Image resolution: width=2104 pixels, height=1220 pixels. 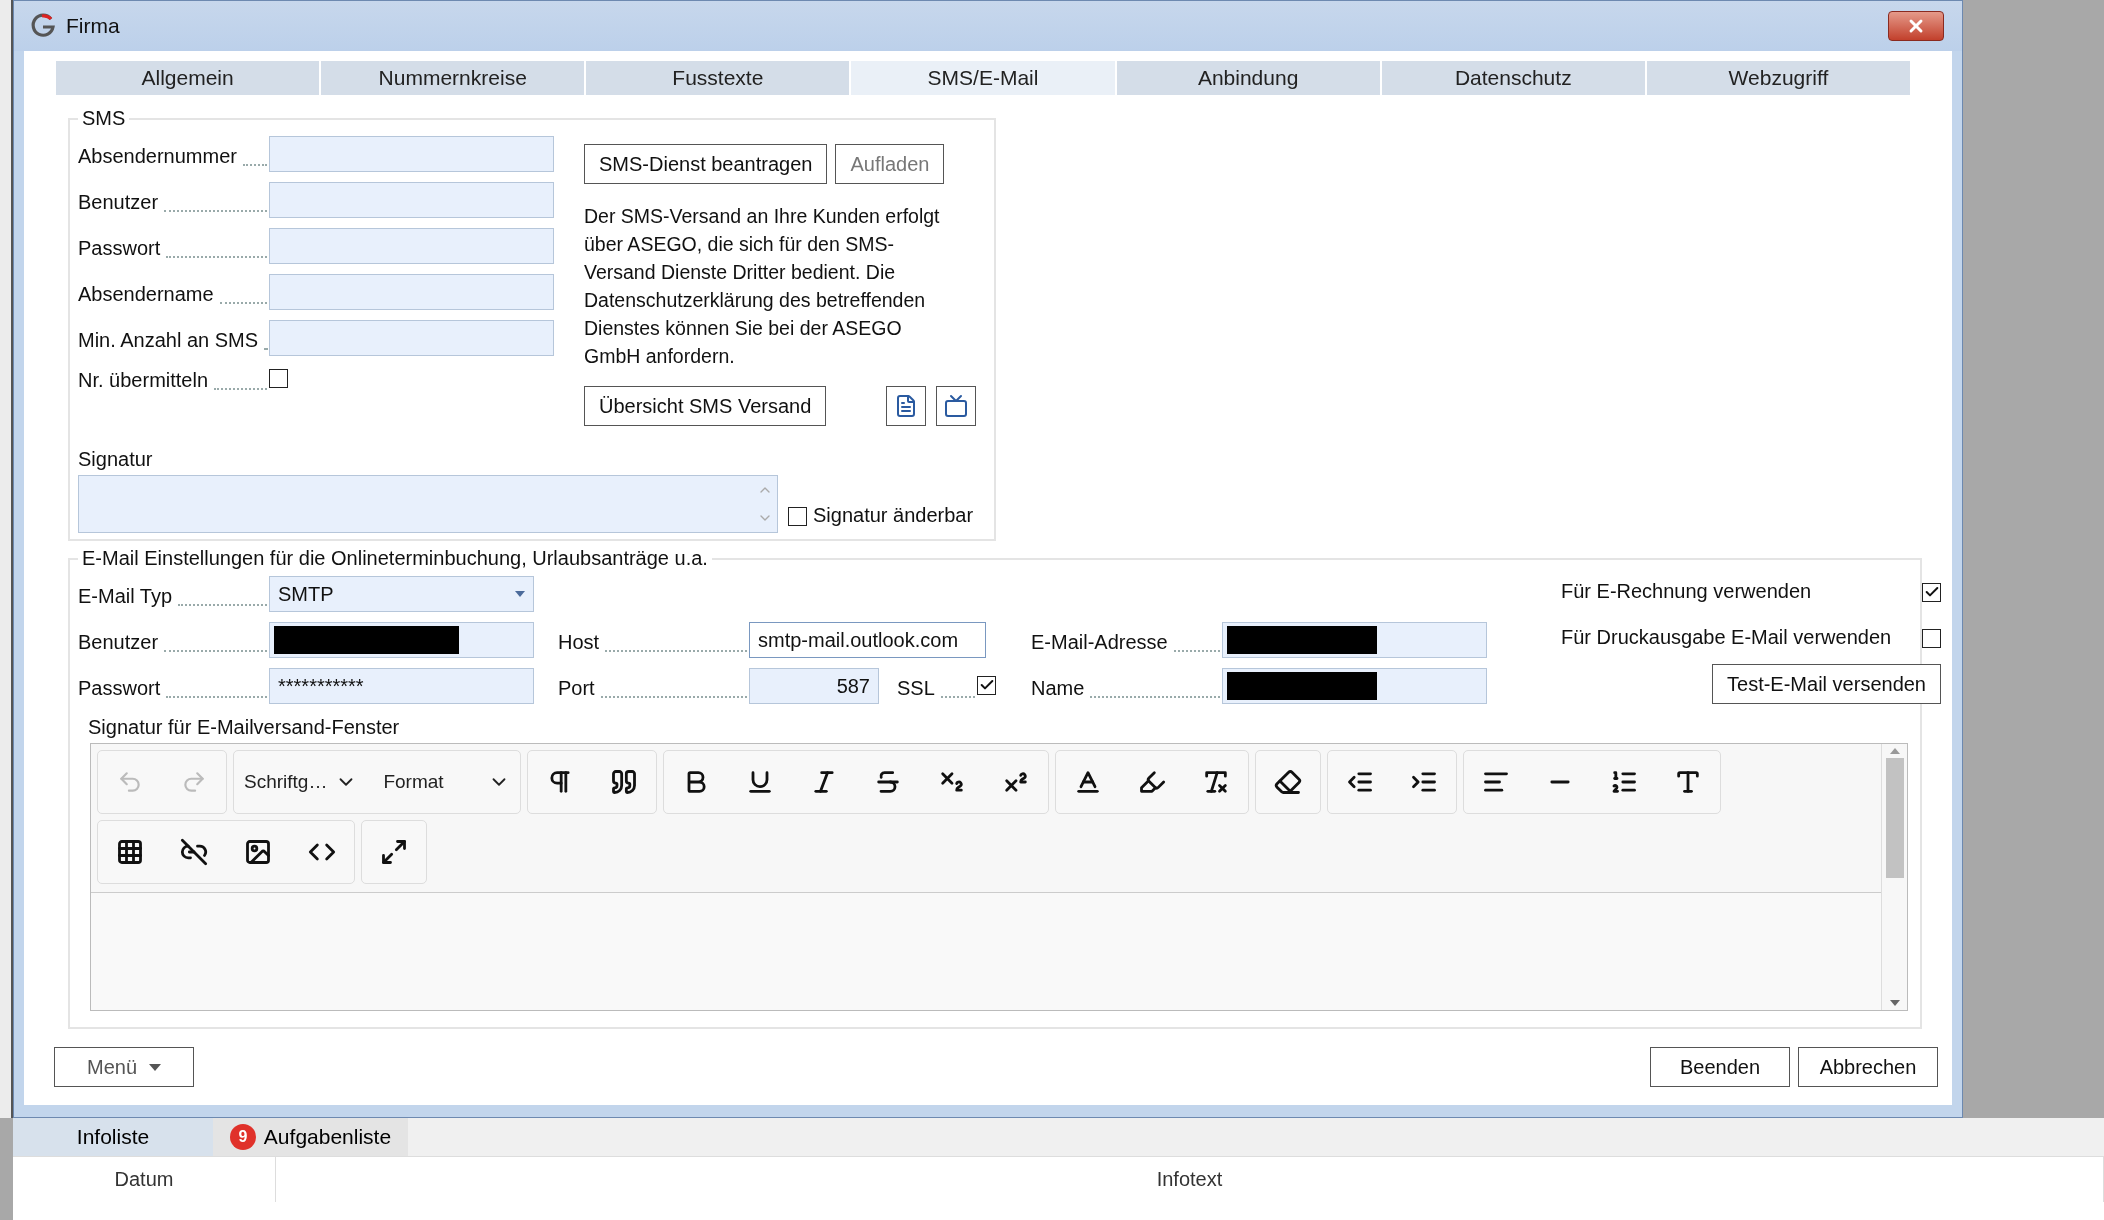 What do you see at coordinates (867, 640) in the screenshot?
I see `input-field: smtp-mail.outlook.com` at bounding box center [867, 640].